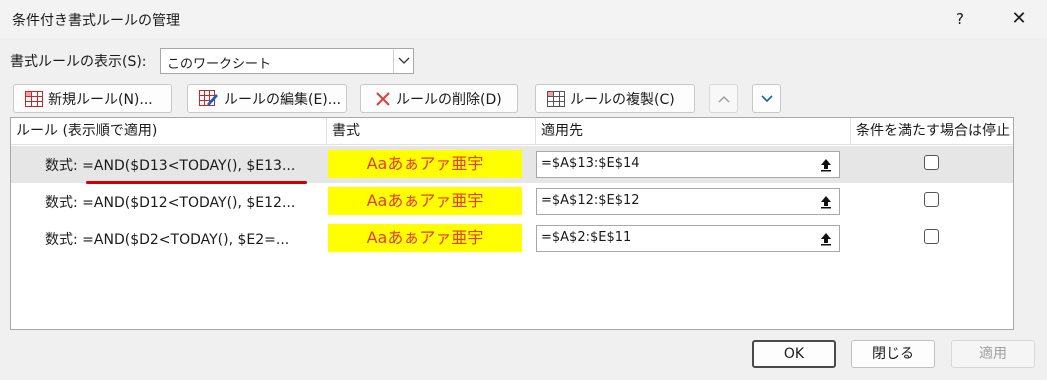  I want to click on close-window-button: ✕, so click(1019, 19).